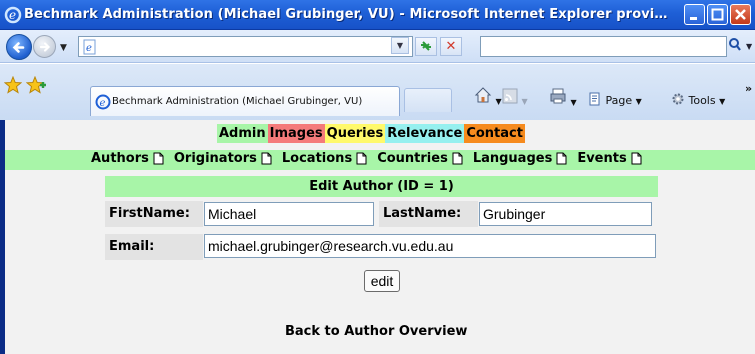 Image resolution: width=755 pixels, height=354 pixels. I want to click on page-icon: e, so click(90, 48).